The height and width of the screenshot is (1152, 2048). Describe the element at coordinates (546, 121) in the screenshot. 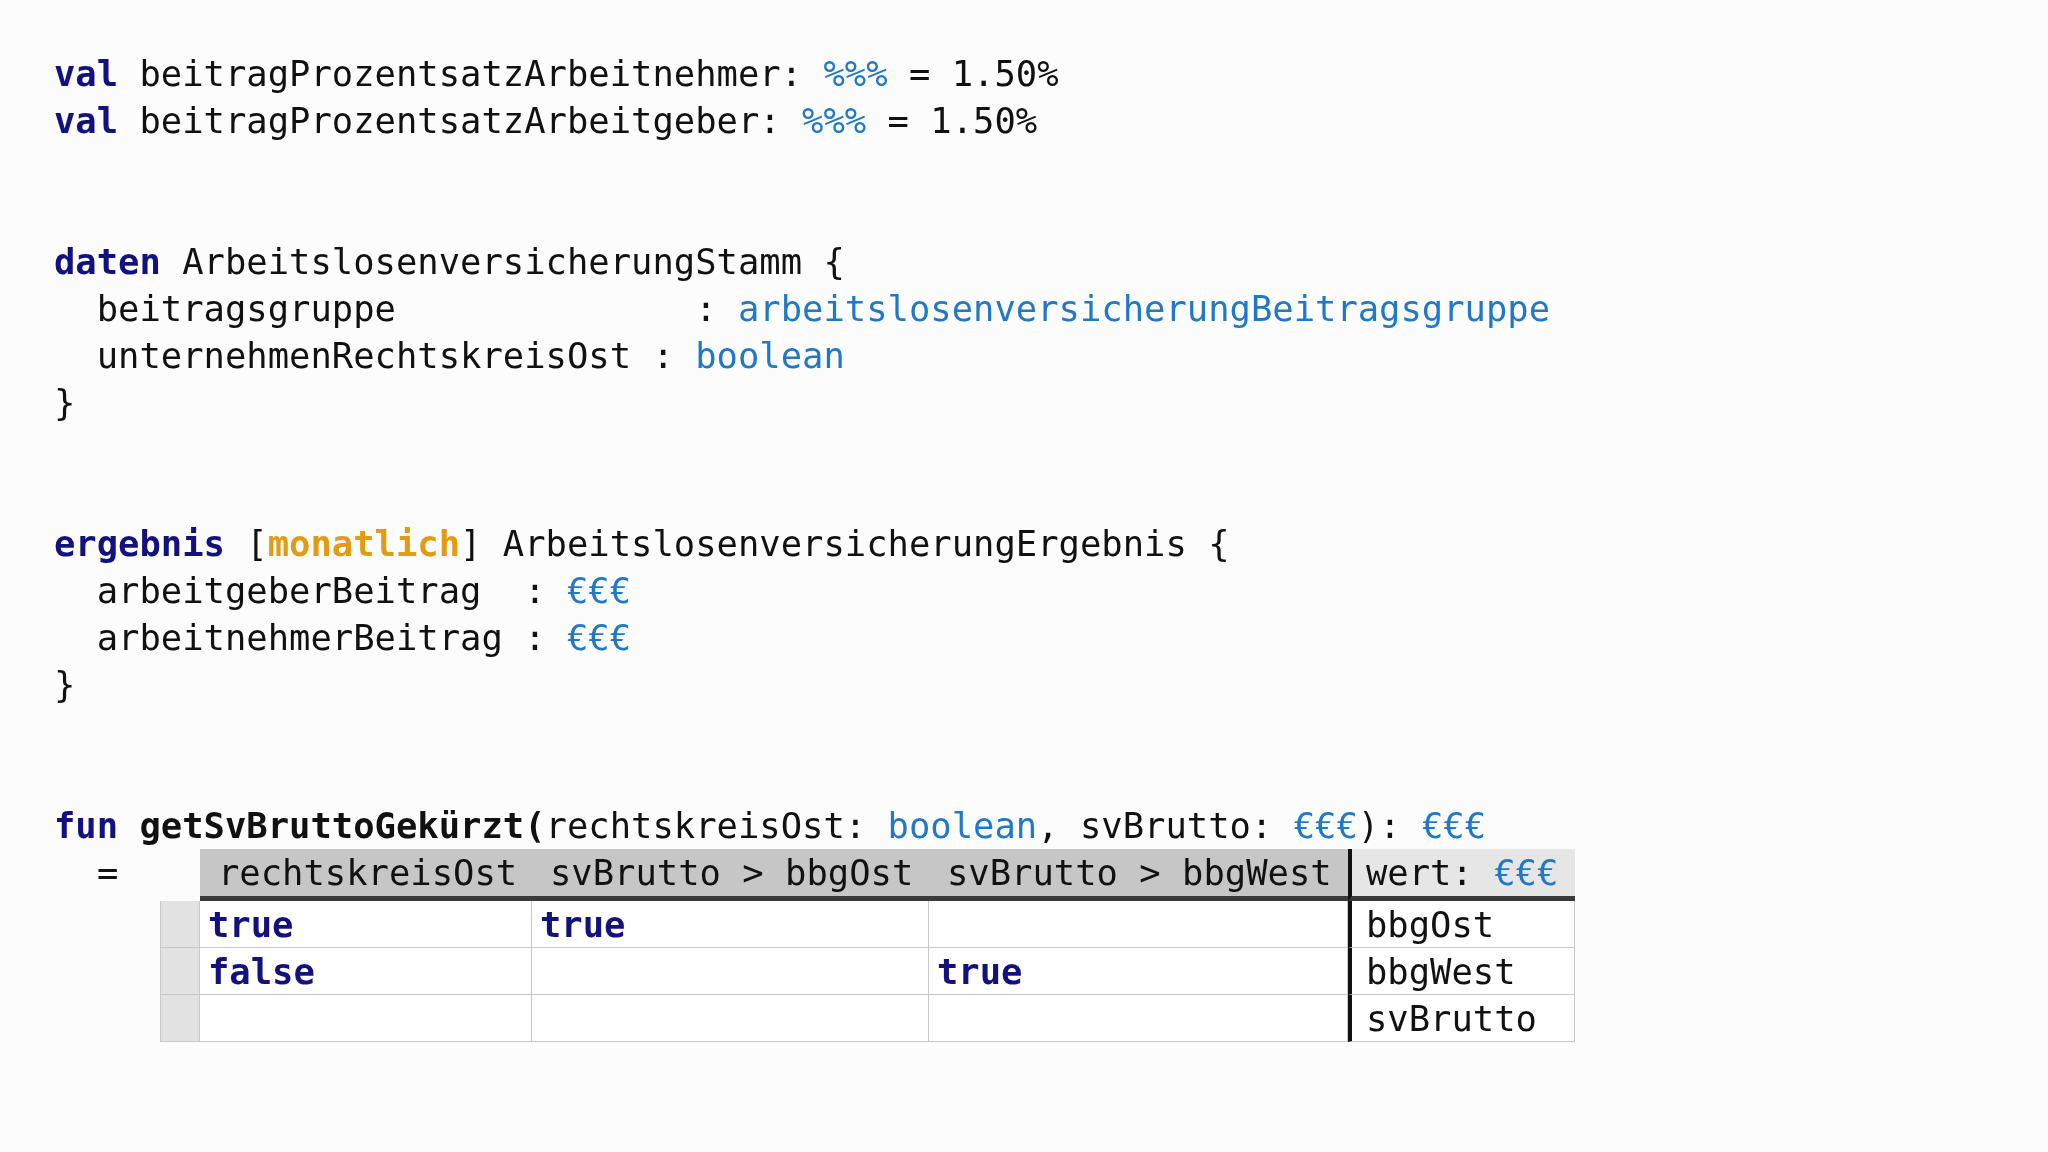

I see `code-line: val beitragProzentsatzArbeitgeber: %%% = 1.50%` at that location.